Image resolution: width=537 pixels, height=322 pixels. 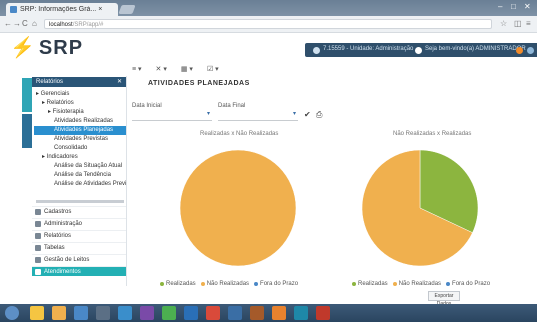 I want to click on page-title: ATIVIDADES PLANEJADAS, so click(x=199, y=83).